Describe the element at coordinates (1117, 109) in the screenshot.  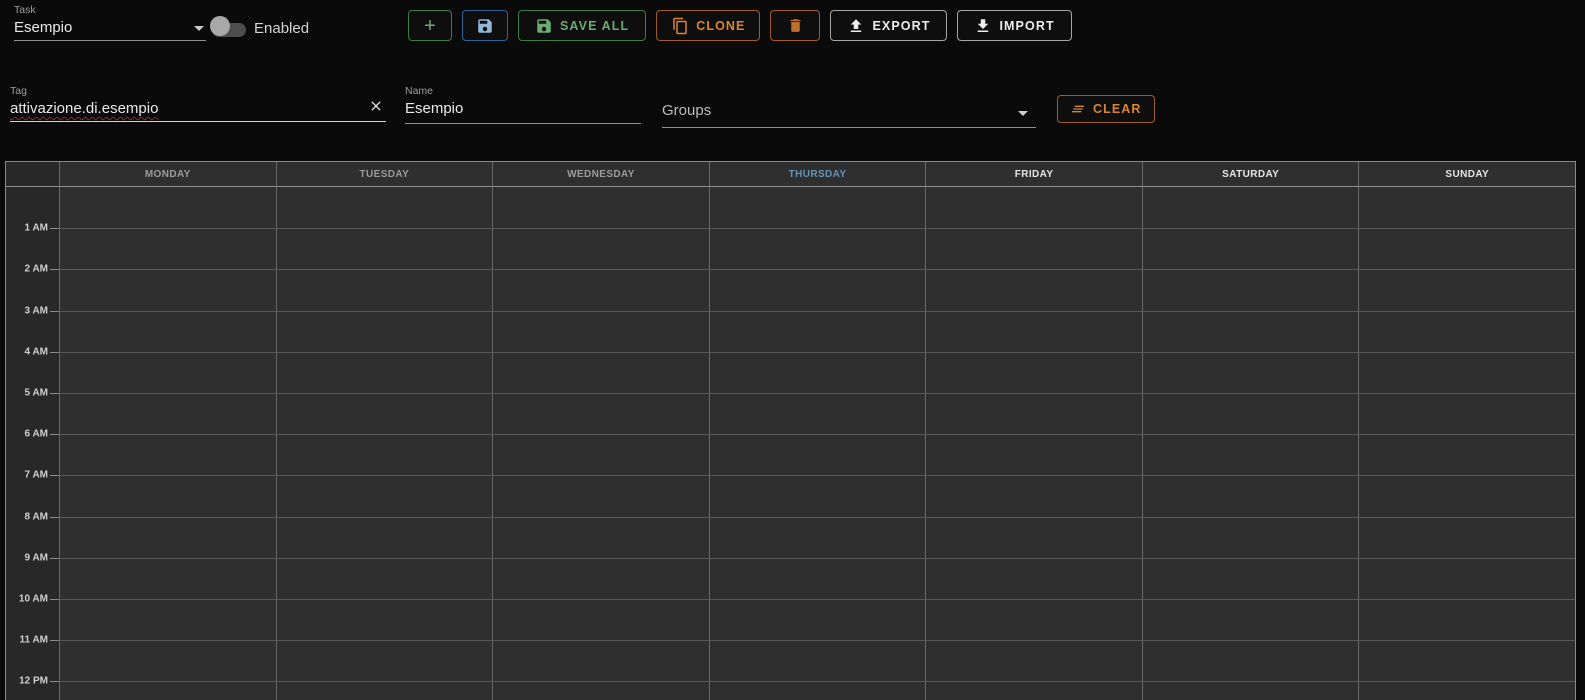
I see `clear-label: CLEAR` at that location.